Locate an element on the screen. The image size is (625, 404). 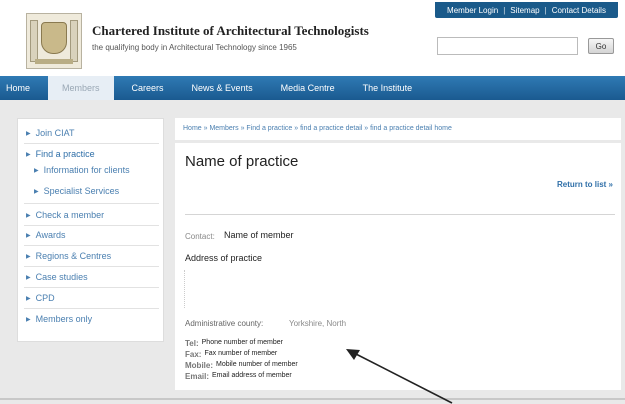
sidebar-item-label: CPD is located at coordinates (45, 298).